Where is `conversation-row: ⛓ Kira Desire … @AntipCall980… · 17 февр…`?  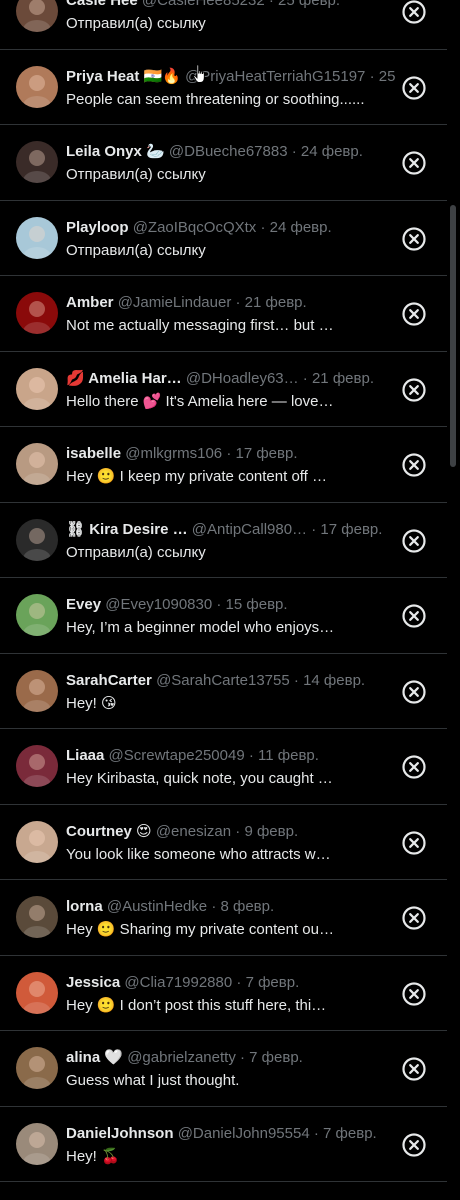 conversation-row: ⛓ Kira Desire … @AntipCall980… · 17 февр… is located at coordinates (223, 540).